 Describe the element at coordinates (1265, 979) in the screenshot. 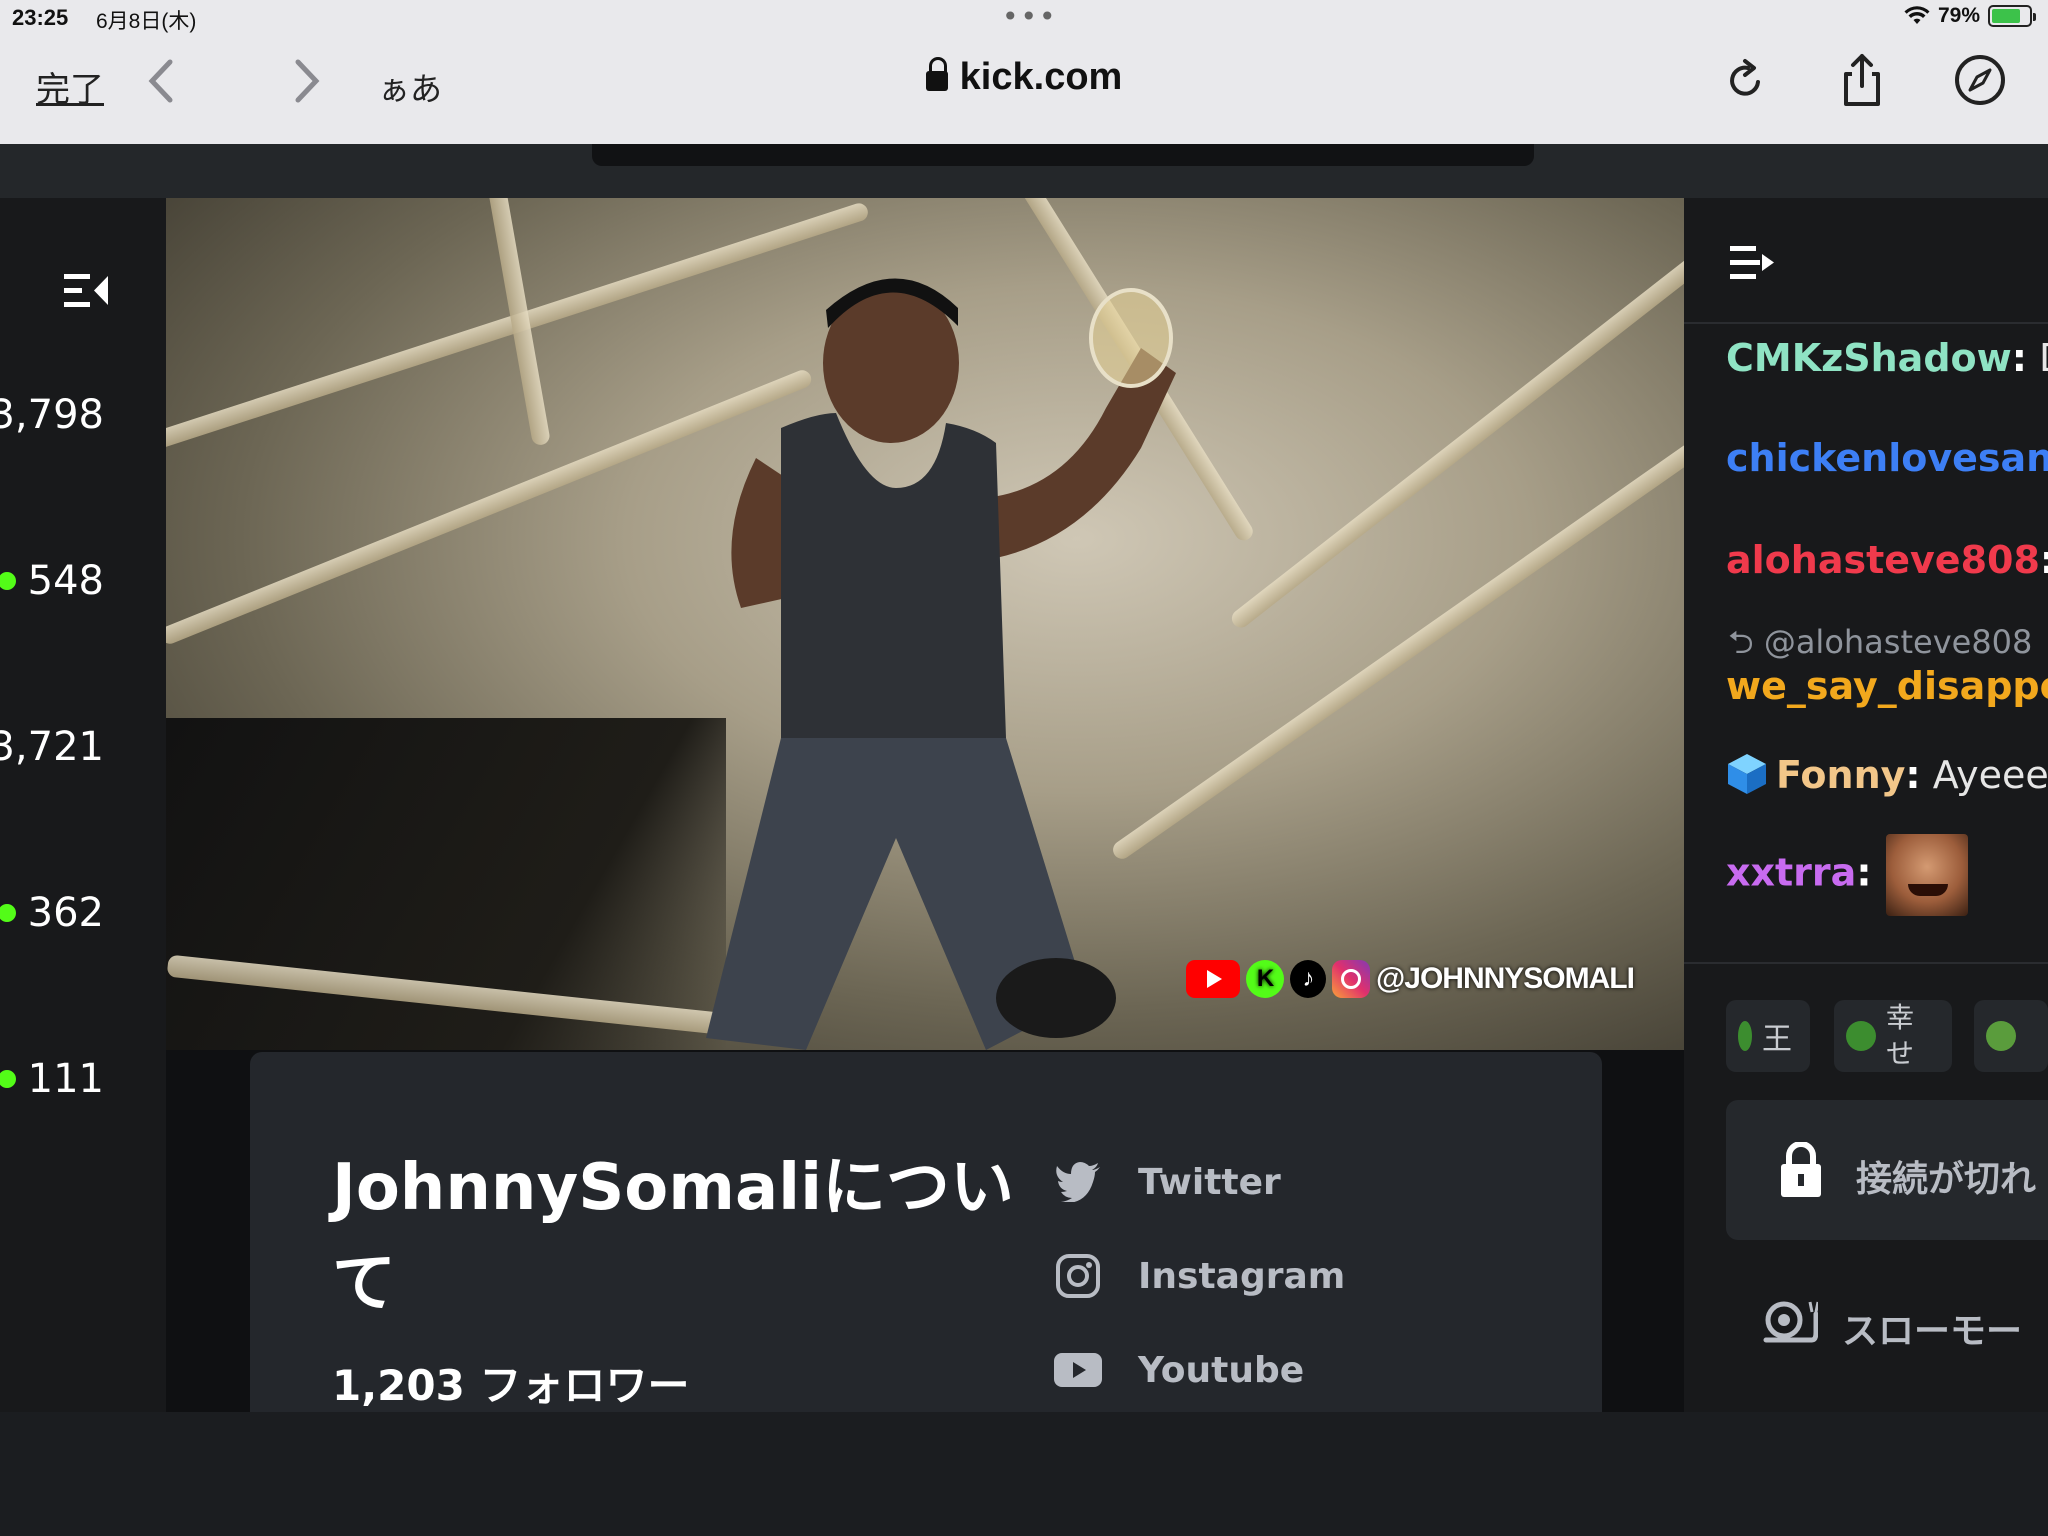

I see `kick-logo-icon: K` at that location.